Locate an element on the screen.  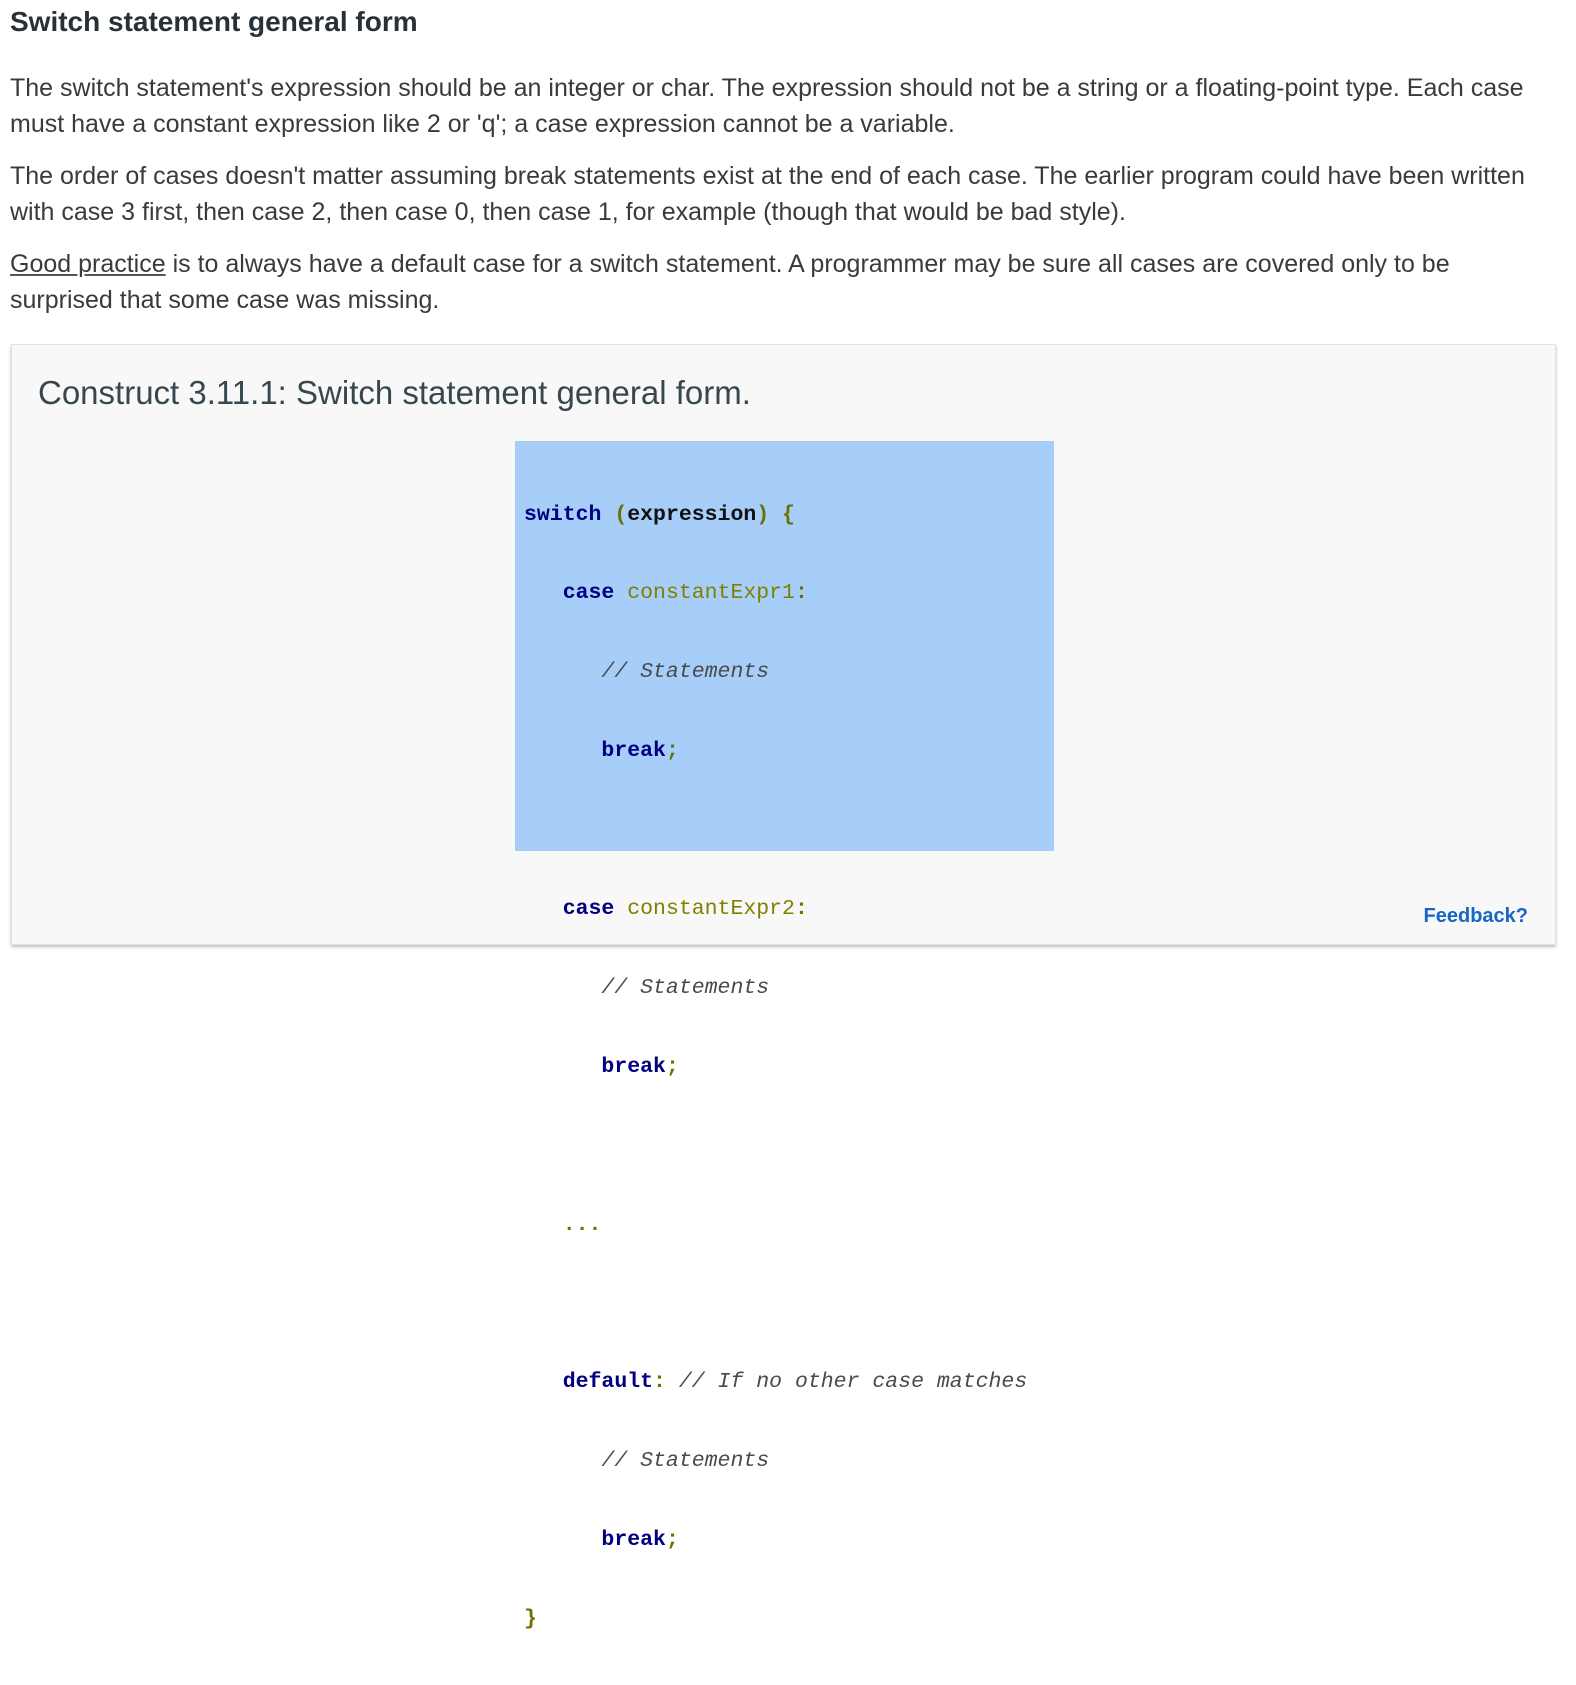
code-line: default: // If no other case matches is located at coordinates (789, 1382).